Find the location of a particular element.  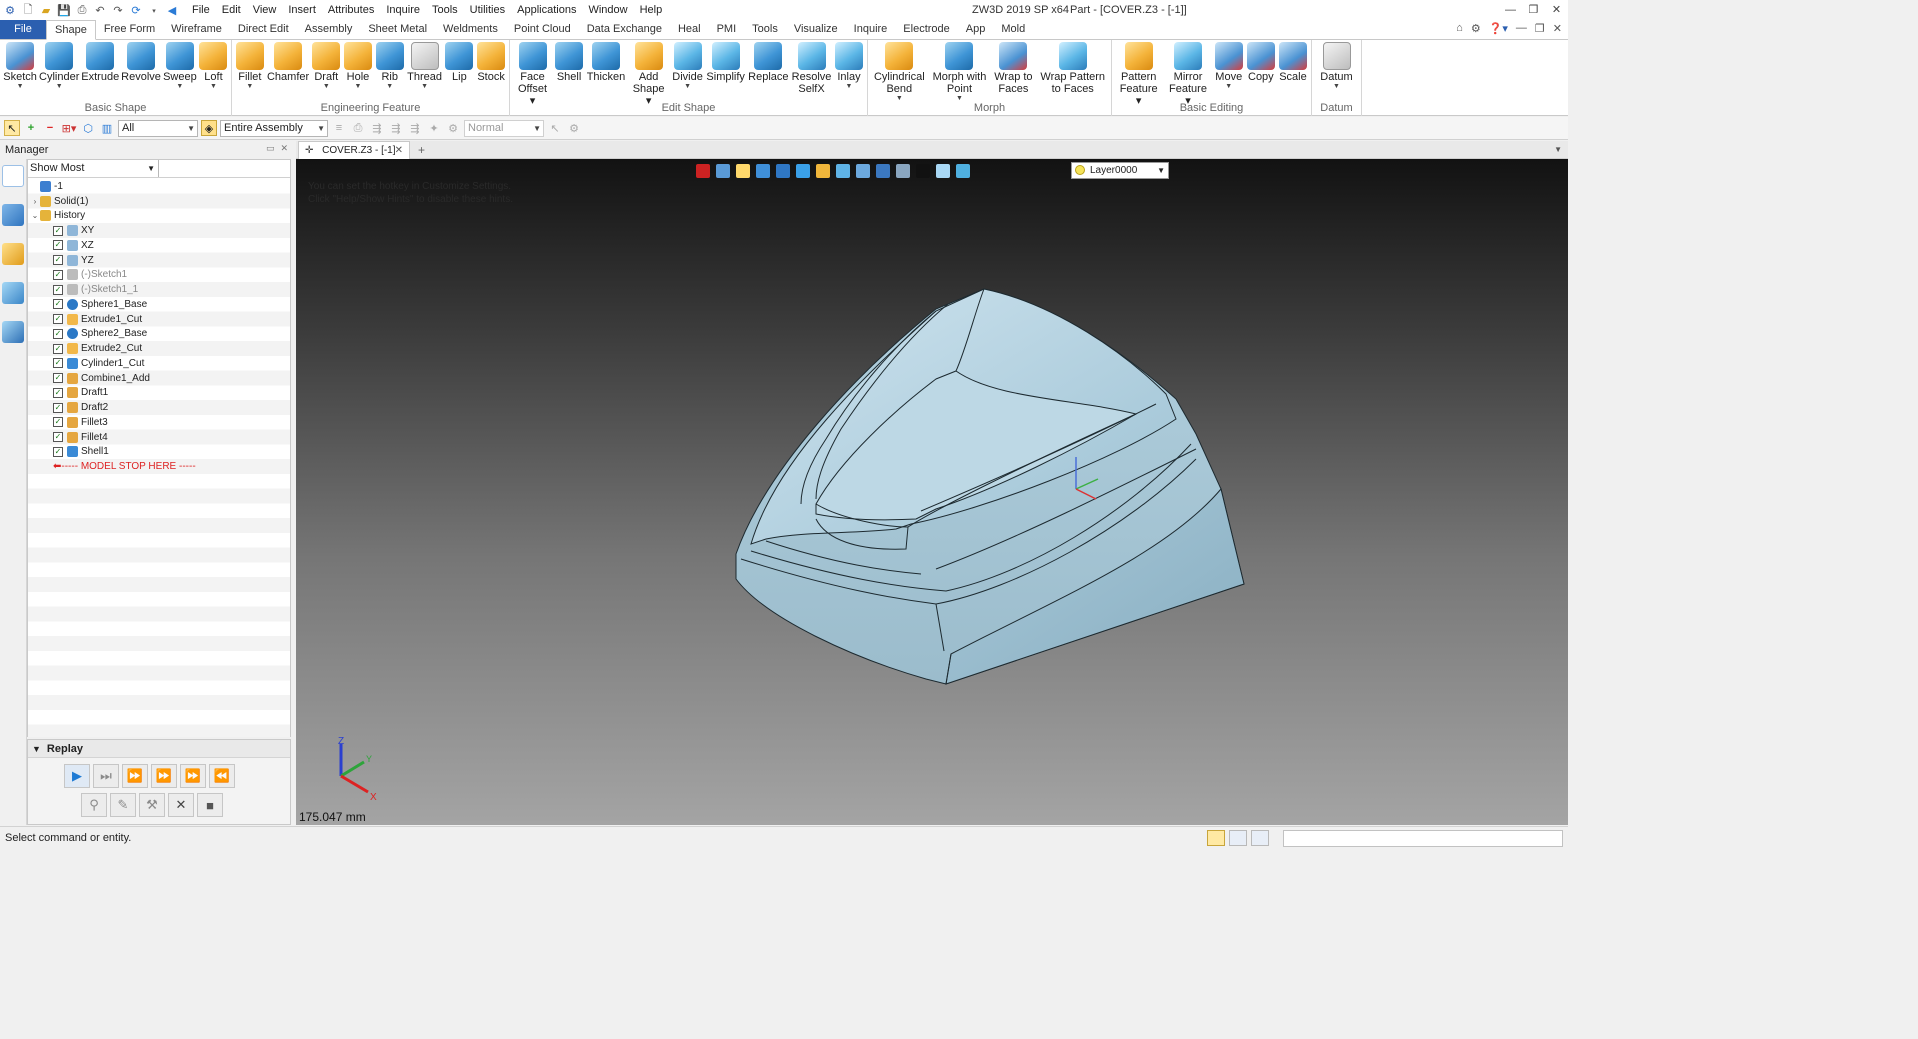

menu-attributes: Attributes is located at coordinates (351, 10).